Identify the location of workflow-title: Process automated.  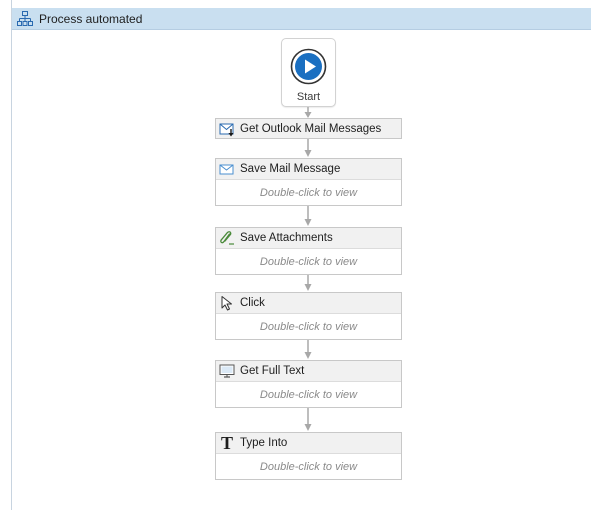
(91, 18).